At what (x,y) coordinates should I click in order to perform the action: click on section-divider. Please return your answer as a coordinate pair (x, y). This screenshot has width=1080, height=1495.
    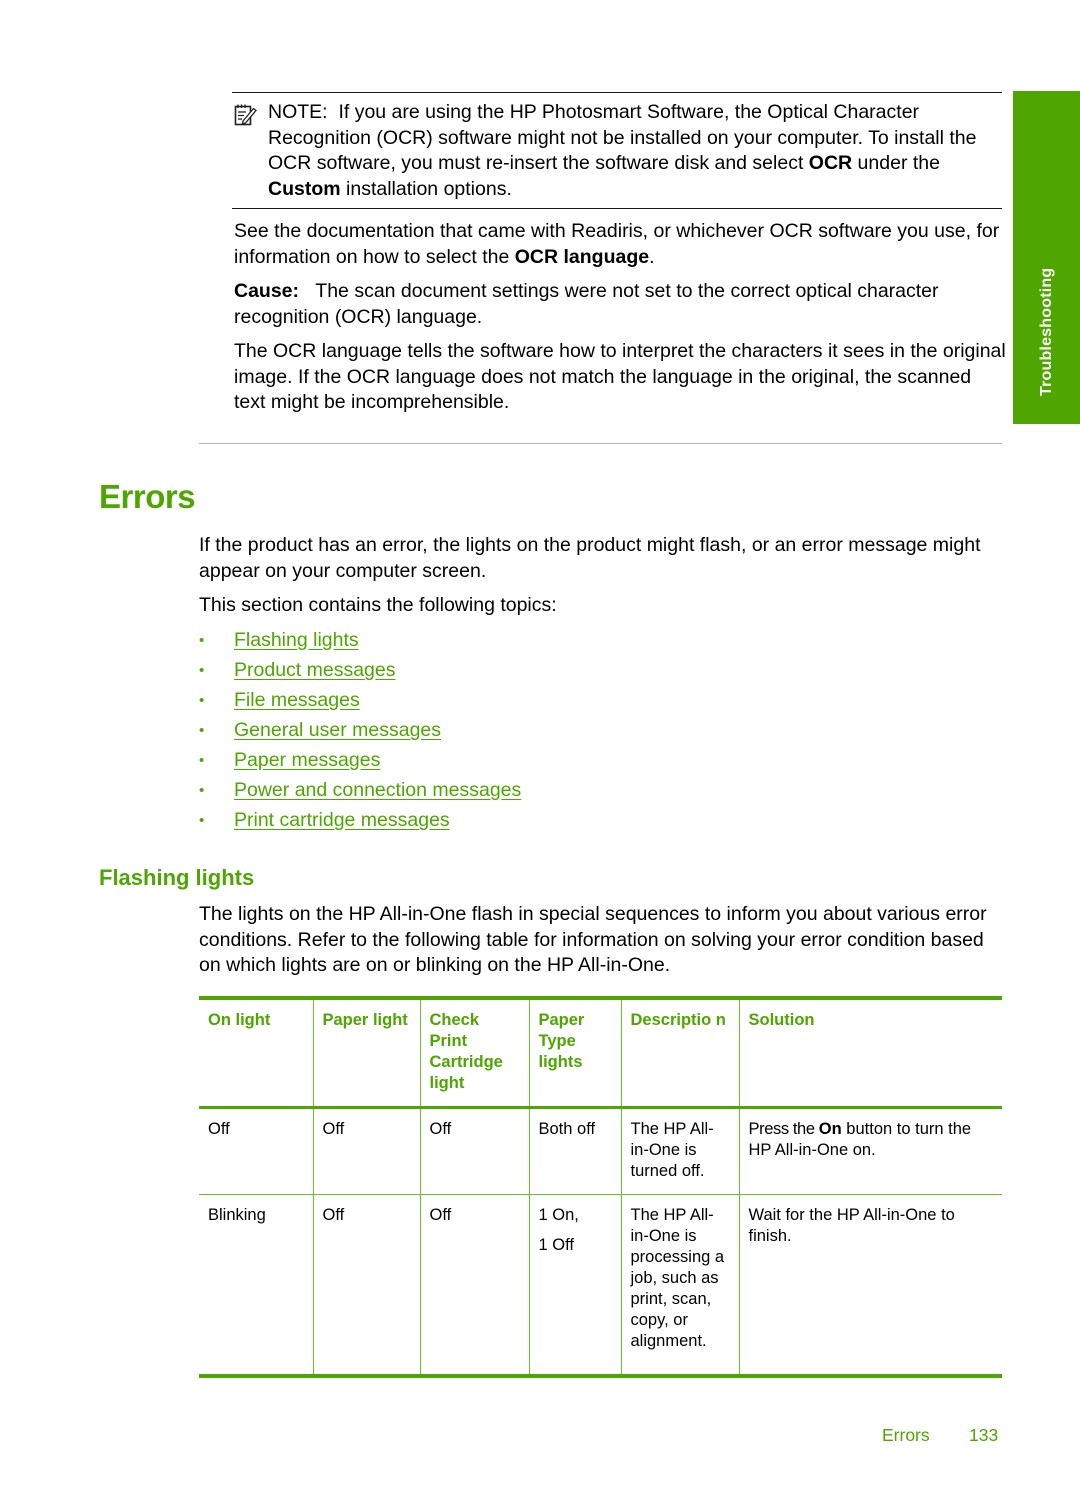
    Looking at the image, I should click on (600, 443).